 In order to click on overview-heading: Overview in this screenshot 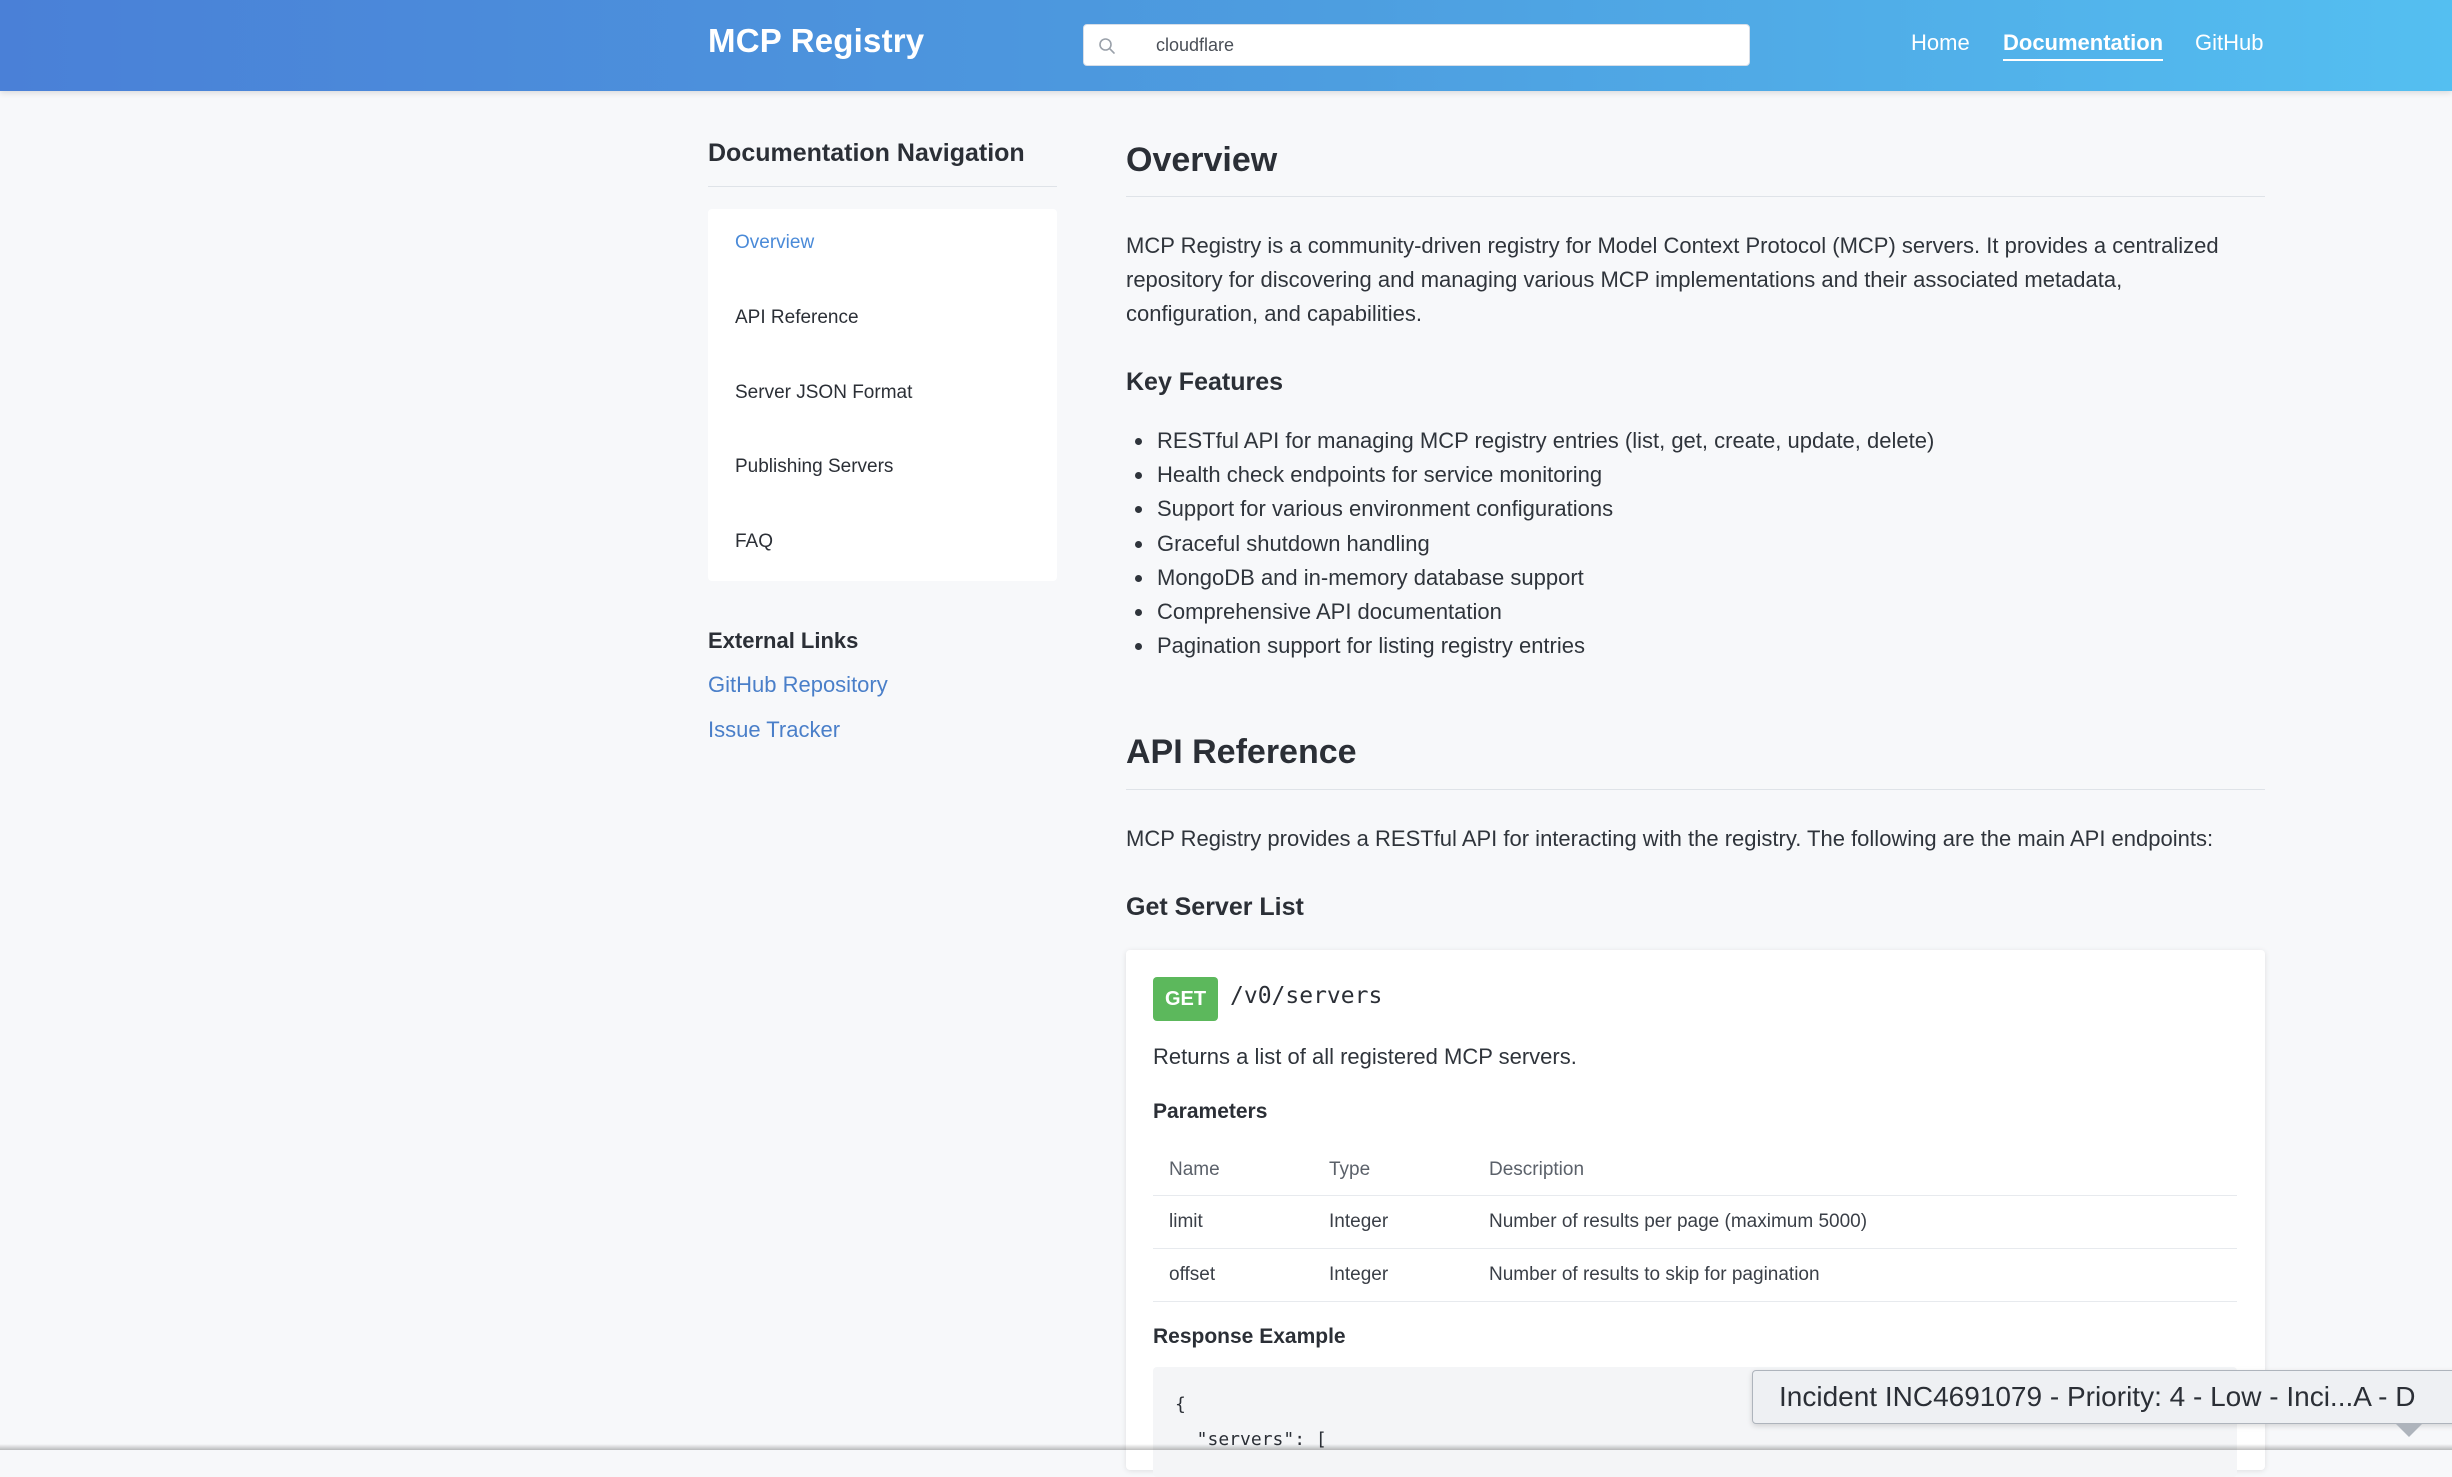, I will do `click(1202, 160)`.